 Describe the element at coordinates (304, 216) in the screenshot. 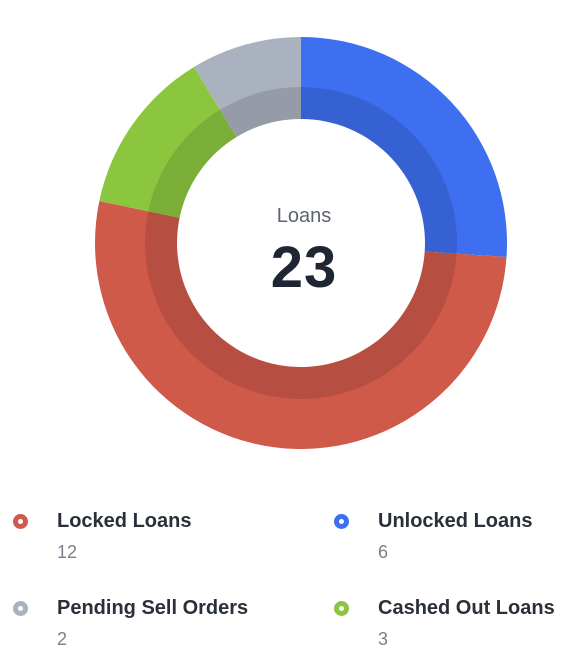

I see `center-label: Loans` at that location.